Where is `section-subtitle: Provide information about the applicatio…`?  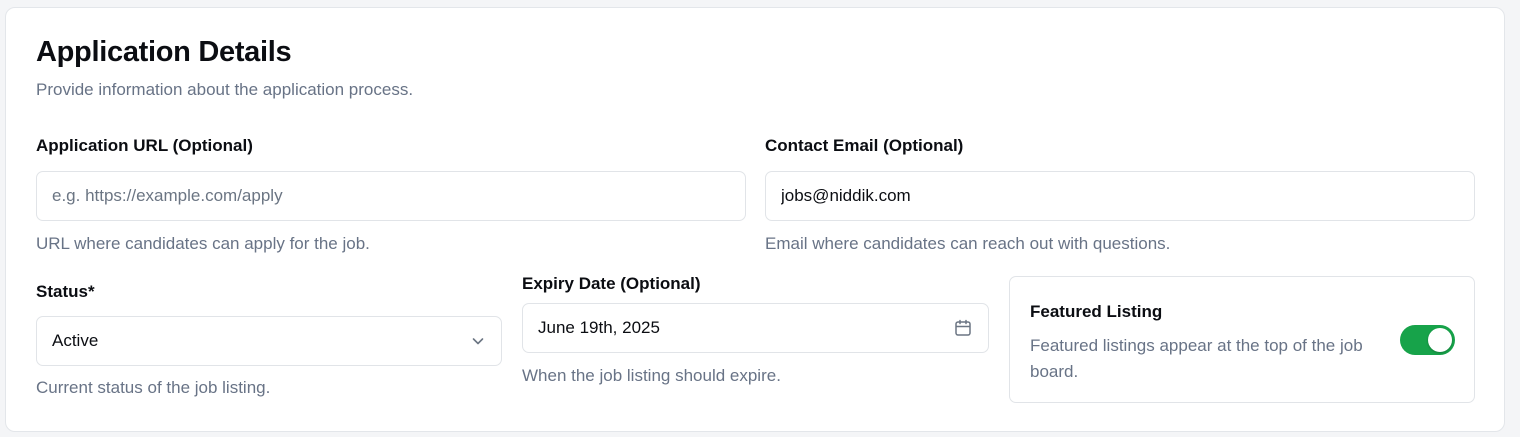
section-subtitle: Provide information about the applicatio… is located at coordinates (225, 89).